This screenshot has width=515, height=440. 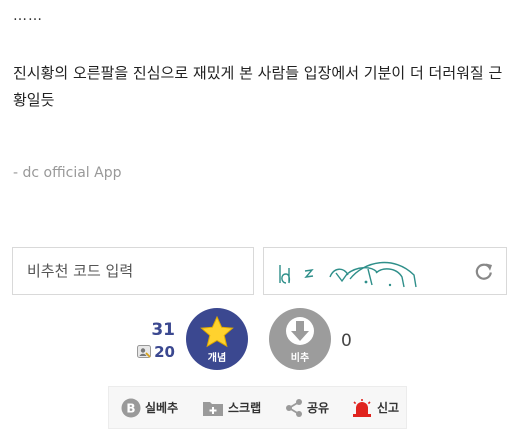 I want to click on report-label: 신고, so click(x=388, y=408).